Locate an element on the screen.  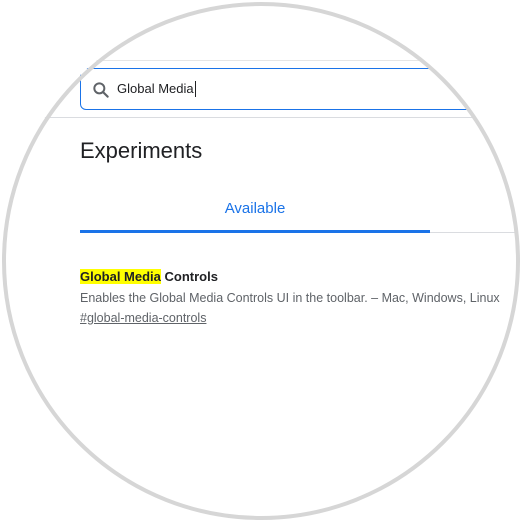
tab-available: Available is located at coordinates (255, 211).